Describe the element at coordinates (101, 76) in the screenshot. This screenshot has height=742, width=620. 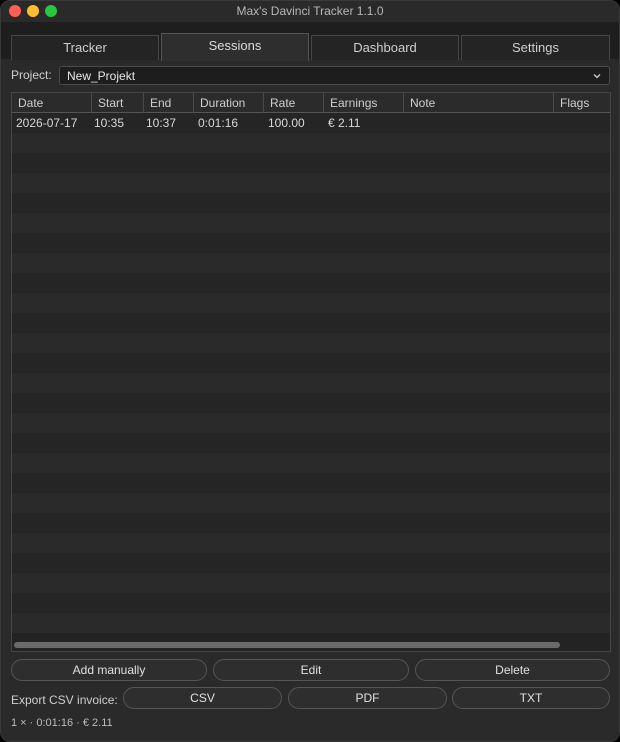
I see `project-select-value: New_Projekt` at that location.